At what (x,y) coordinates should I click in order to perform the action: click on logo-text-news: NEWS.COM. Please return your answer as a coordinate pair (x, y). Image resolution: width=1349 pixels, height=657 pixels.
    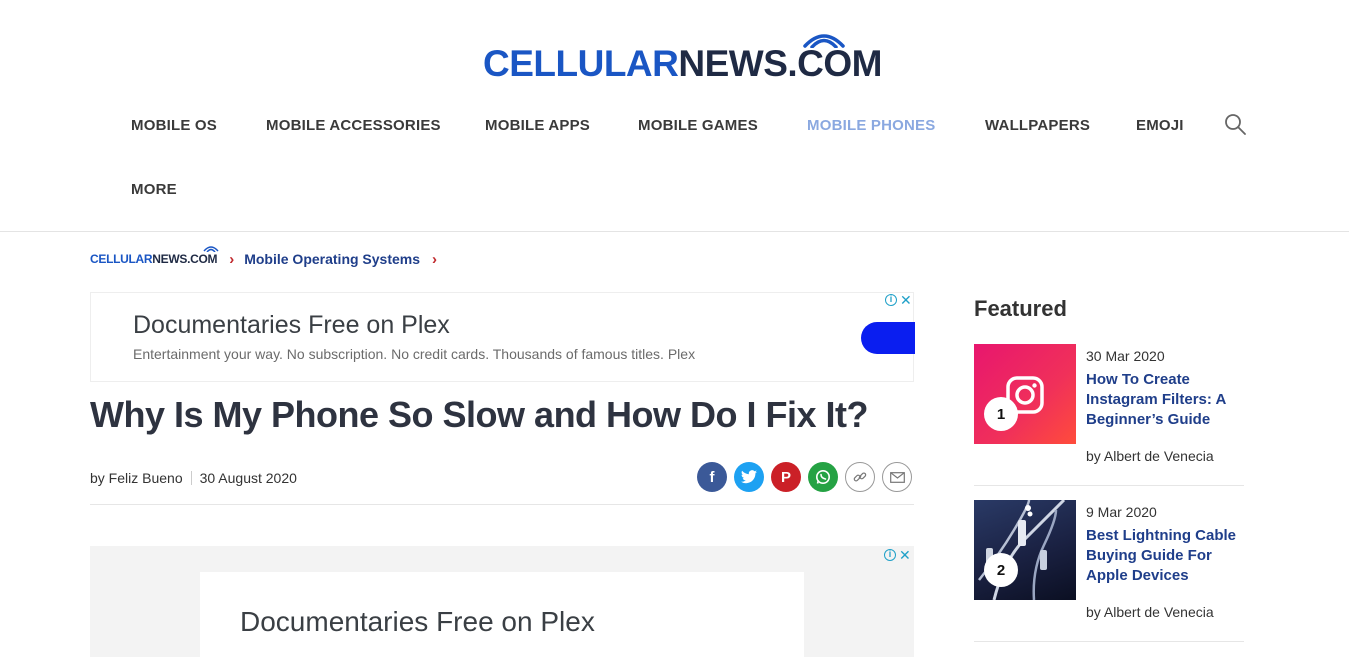
    Looking at the image, I should click on (780, 63).